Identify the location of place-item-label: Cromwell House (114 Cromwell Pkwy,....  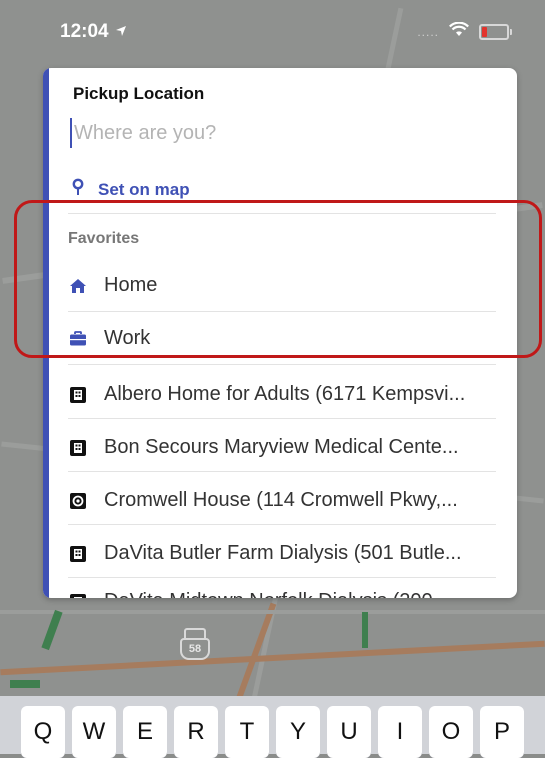
(281, 500).